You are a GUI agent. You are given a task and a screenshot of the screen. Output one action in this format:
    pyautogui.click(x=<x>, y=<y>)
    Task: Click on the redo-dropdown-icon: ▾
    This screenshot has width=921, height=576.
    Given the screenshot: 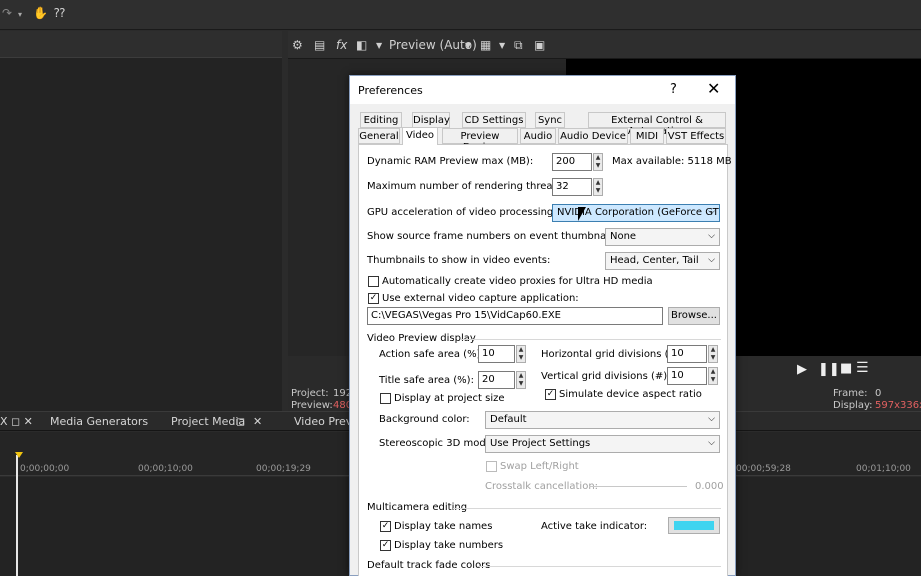 What is the action you would take?
    pyautogui.click(x=20, y=14)
    